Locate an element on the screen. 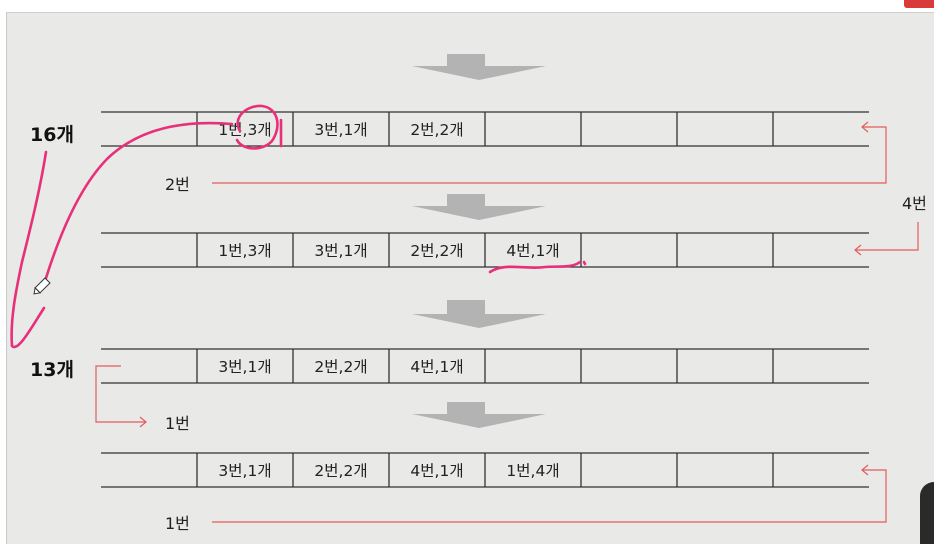 Image resolution: width=934 pixels, height=544 pixels. row2-cell-3: 2번,2개 is located at coordinates (436, 251).